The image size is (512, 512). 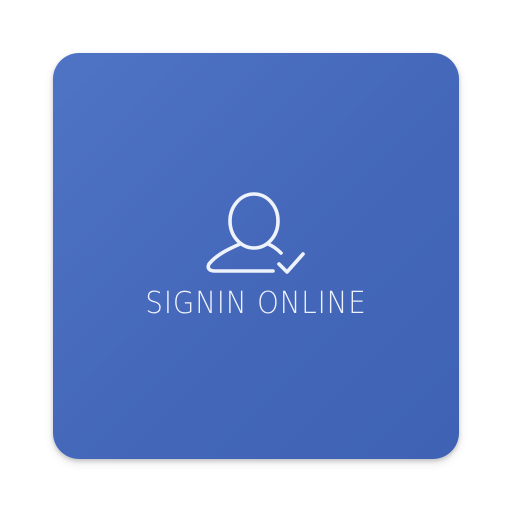 What do you see at coordinates (256, 303) in the screenshot?
I see `app-name-label: SIGNIN ONLINE` at bounding box center [256, 303].